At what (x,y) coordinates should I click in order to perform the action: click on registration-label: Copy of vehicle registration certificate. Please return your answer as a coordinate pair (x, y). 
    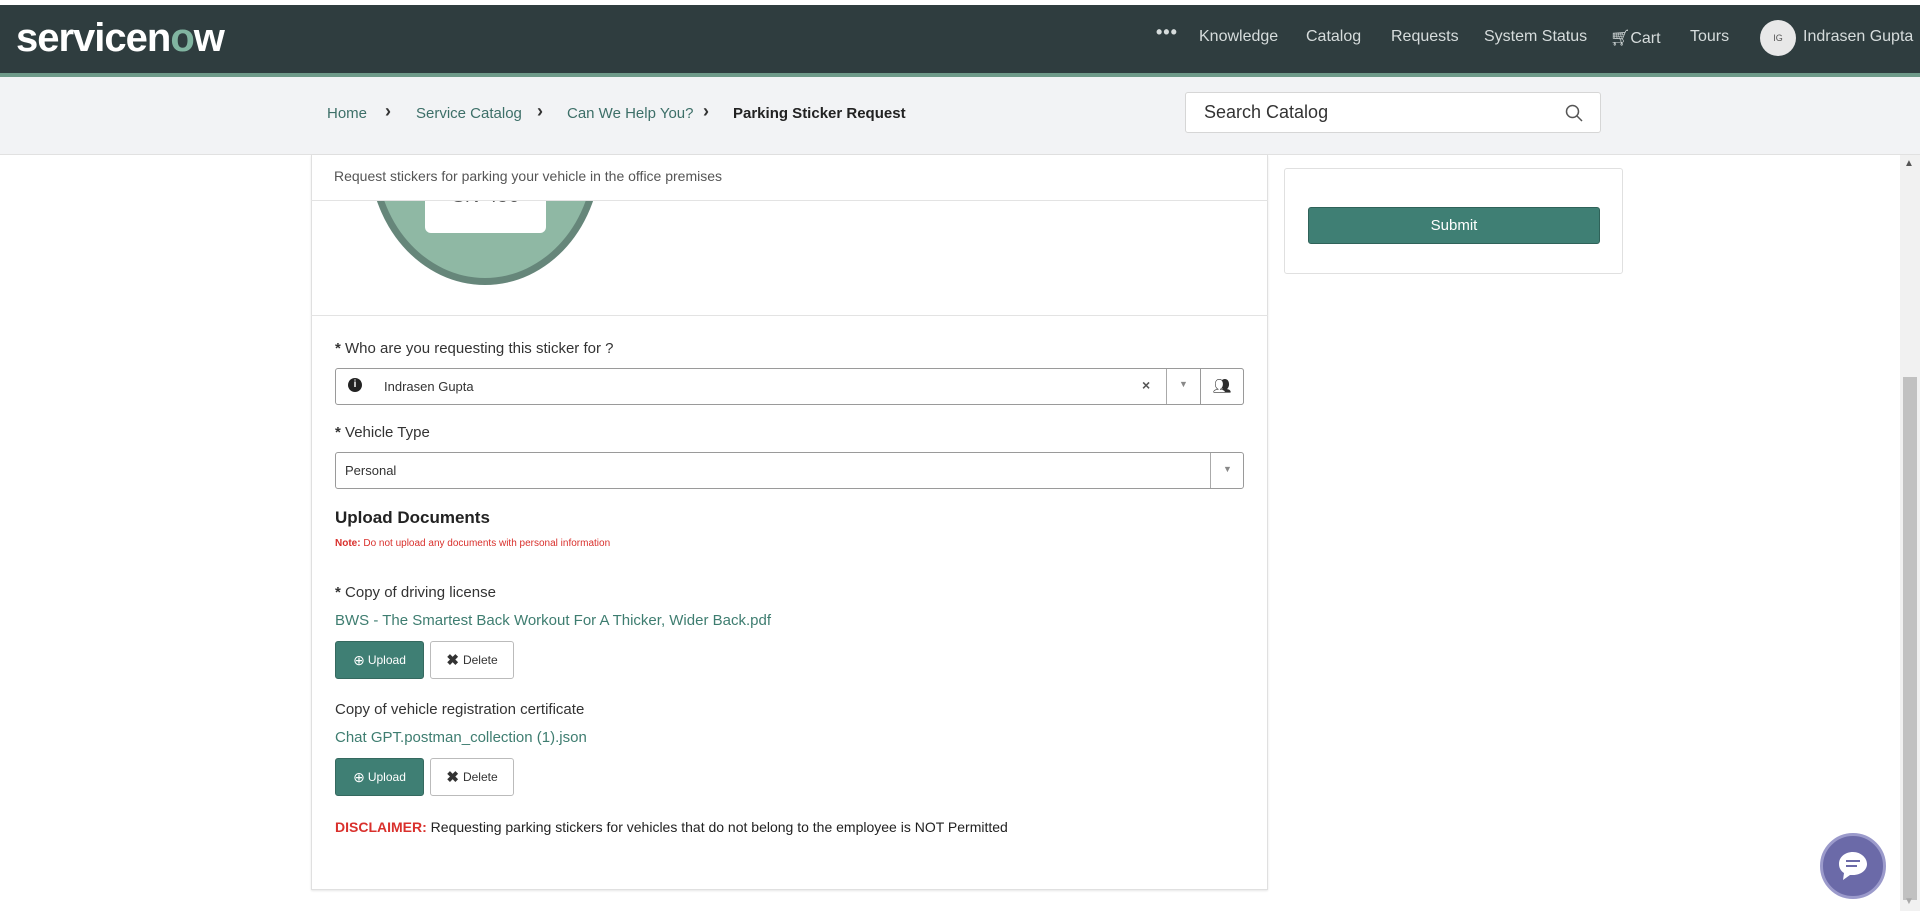
    Looking at the image, I should click on (460, 709).